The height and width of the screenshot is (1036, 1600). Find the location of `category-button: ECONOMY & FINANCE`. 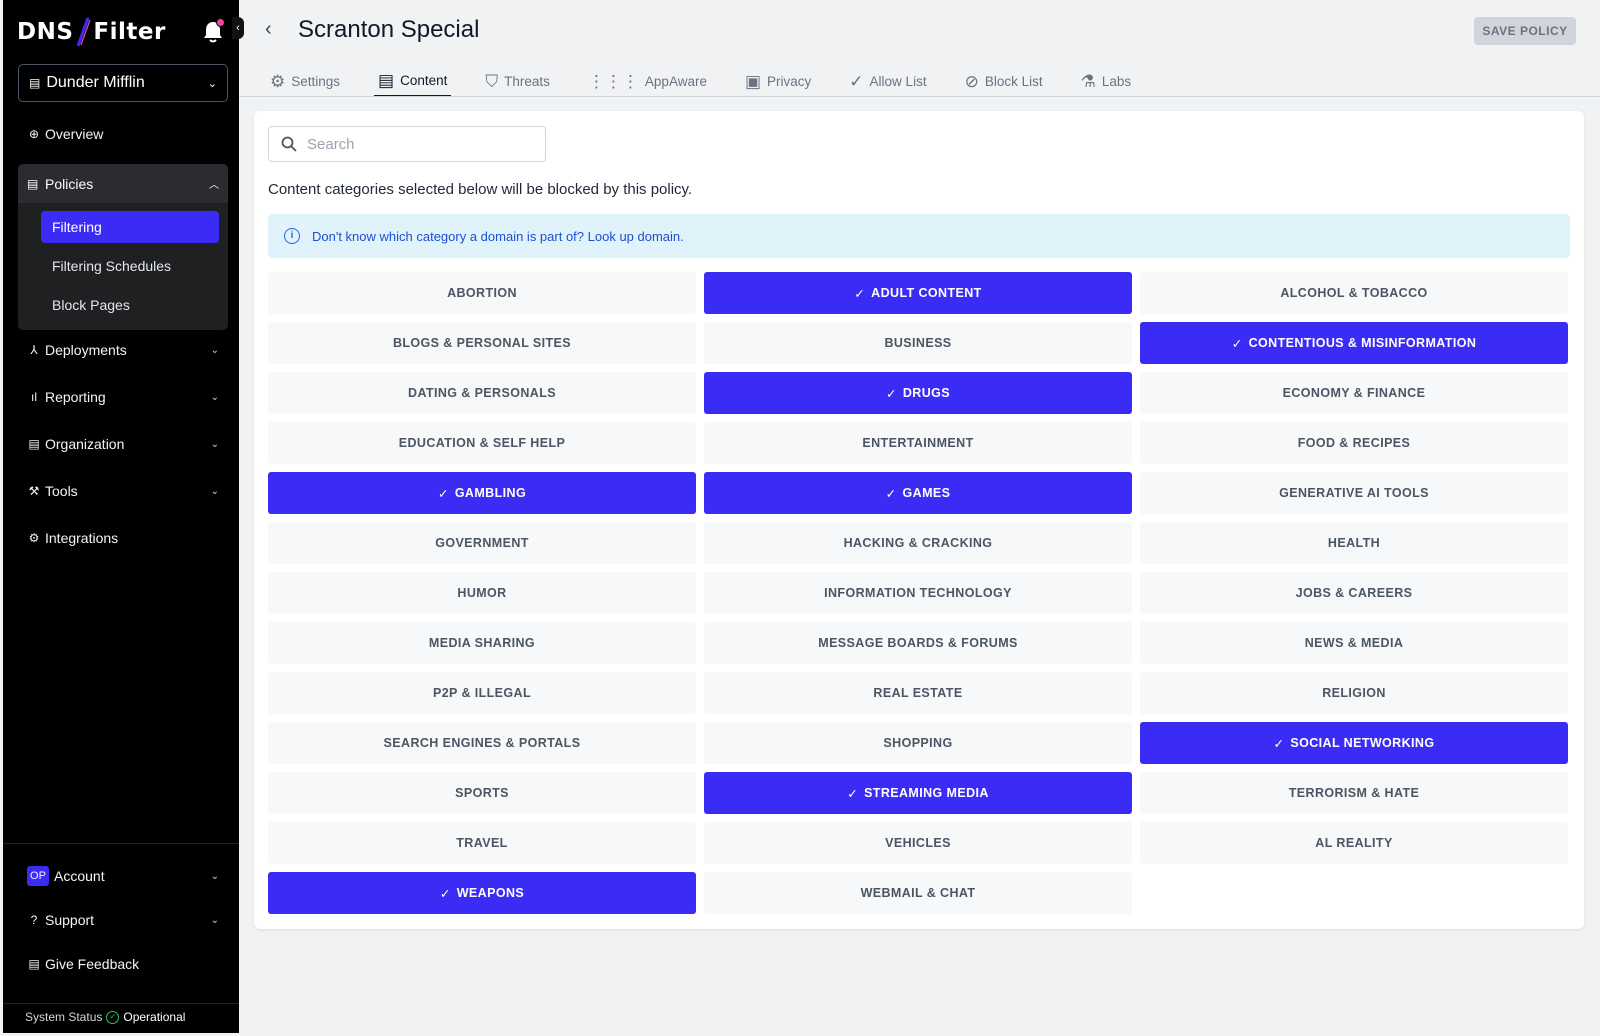

category-button: ECONOMY & FINANCE is located at coordinates (1354, 393).